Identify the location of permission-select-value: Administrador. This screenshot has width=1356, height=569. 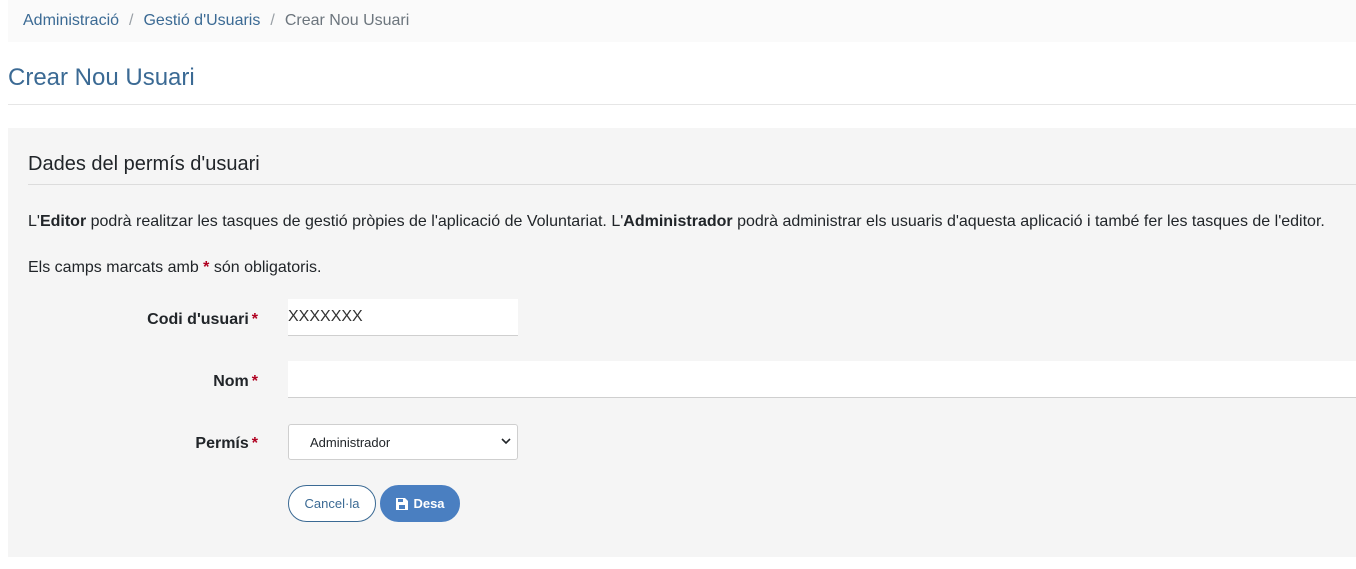
(350, 442).